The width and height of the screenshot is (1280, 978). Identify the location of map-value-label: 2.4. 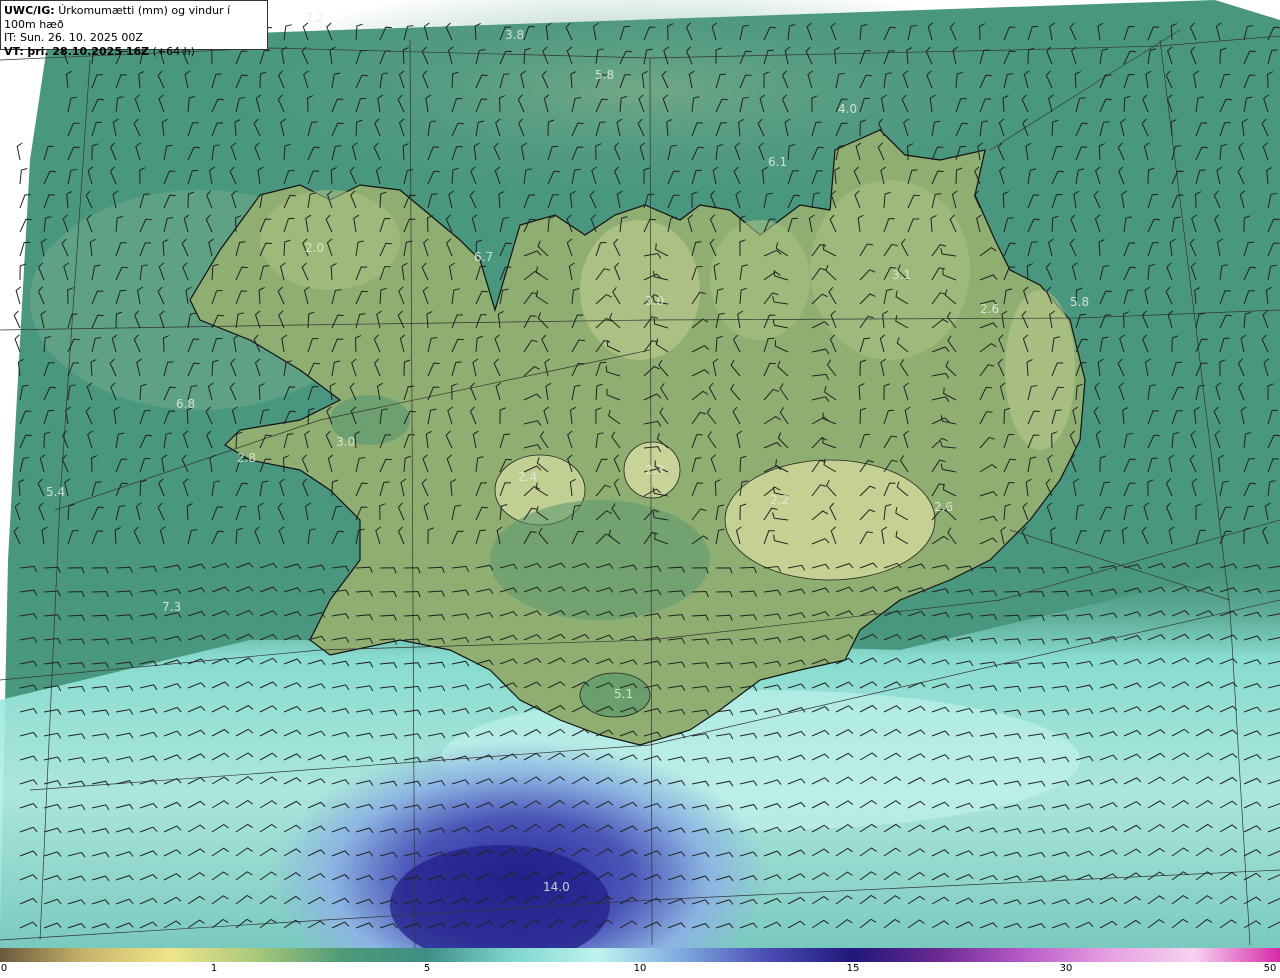
(527, 477).